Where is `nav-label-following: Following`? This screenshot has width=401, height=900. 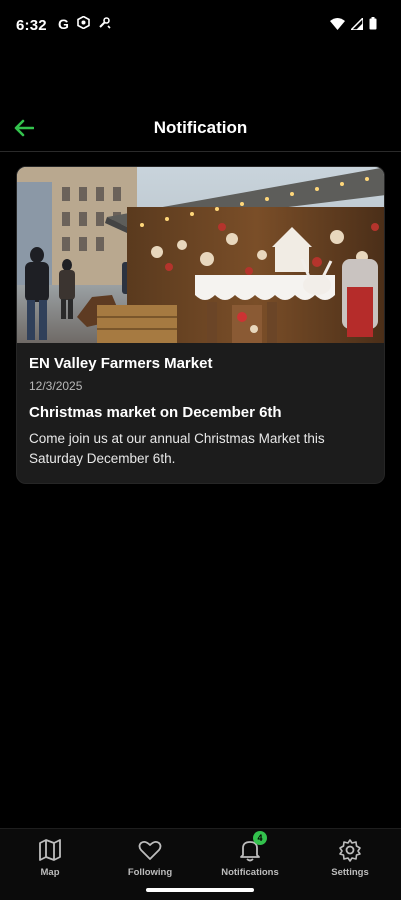 nav-label-following: Following is located at coordinates (150, 872).